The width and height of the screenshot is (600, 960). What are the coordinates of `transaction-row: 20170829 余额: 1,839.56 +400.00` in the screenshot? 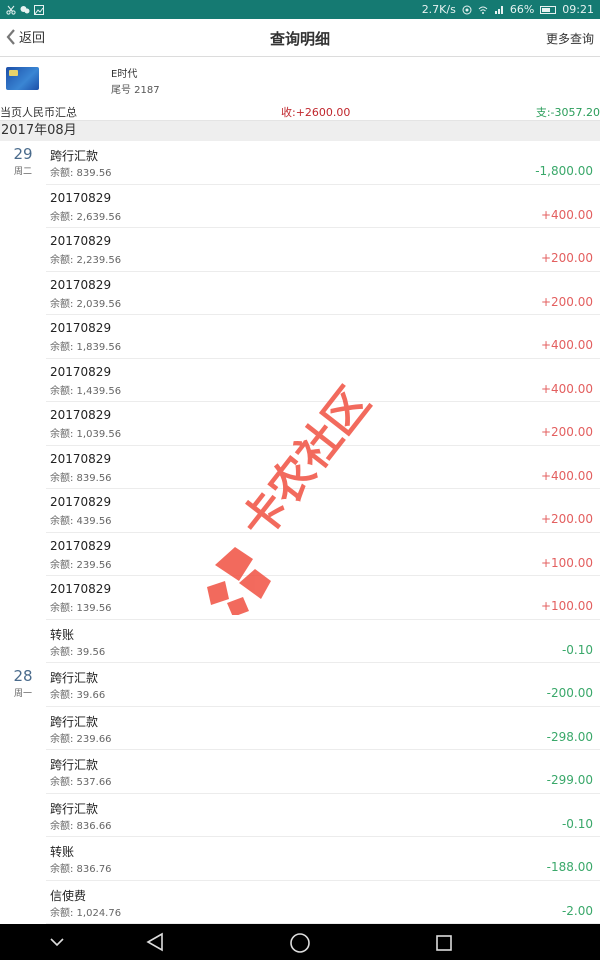 It's located at (300, 337).